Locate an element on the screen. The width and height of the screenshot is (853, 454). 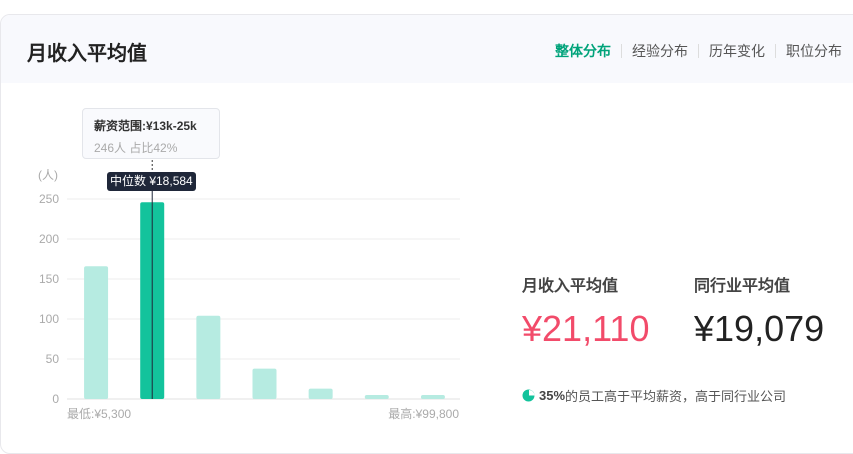
min-salary-label: 最低:¥5,300 is located at coordinates (99, 414).